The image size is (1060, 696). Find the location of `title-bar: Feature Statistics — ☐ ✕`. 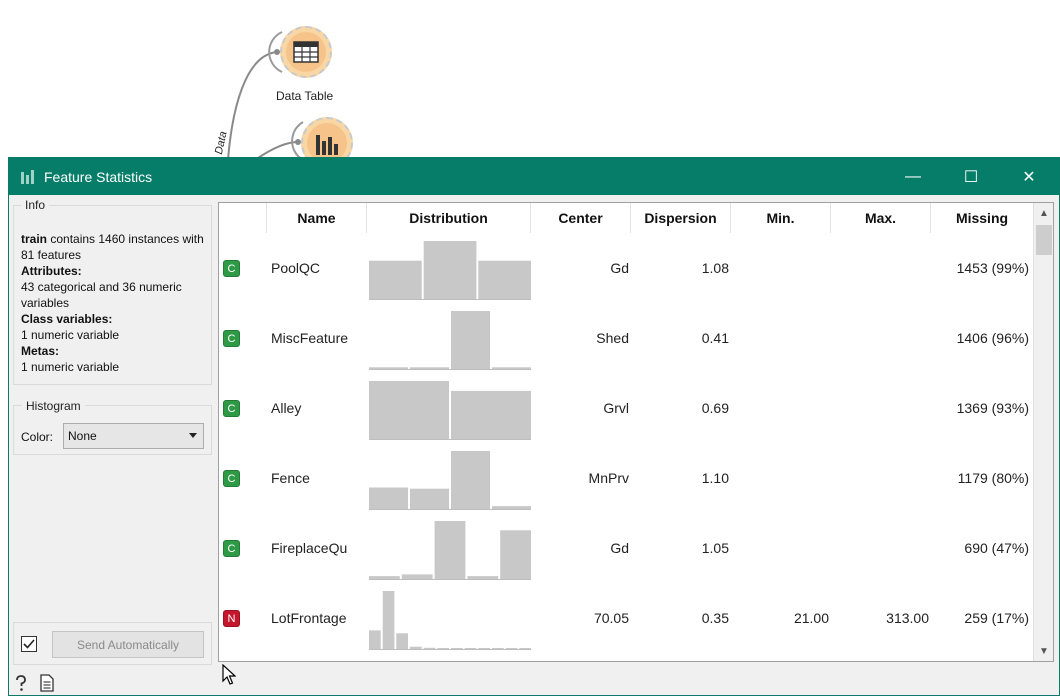

title-bar: Feature Statistics — ☐ ✕ is located at coordinates (534, 176).